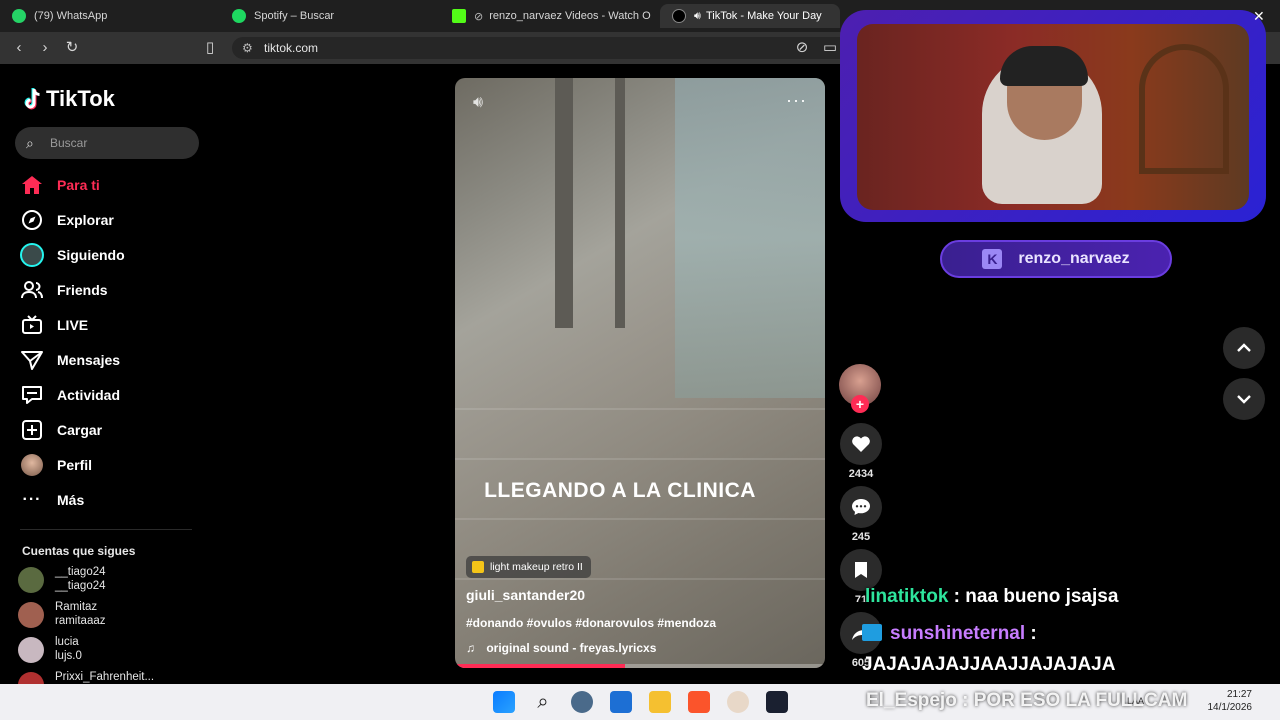 This screenshot has width=1280, height=720. Describe the element at coordinates (582, 702) in the screenshot. I see `settings-gear-icon` at that location.